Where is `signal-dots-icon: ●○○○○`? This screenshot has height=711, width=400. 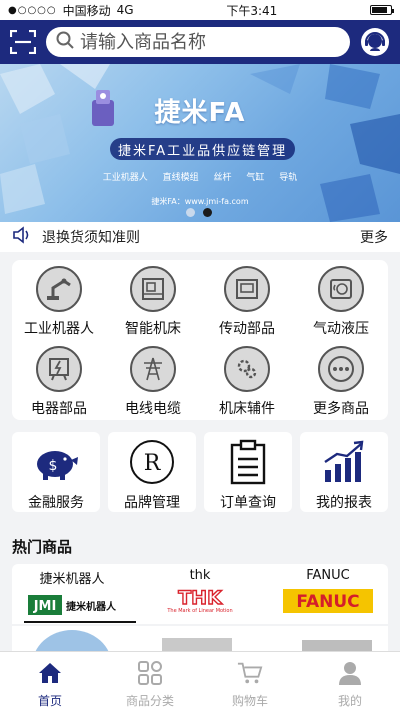
signal-dots-icon: ●○○○○ is located at coordinates (32, 10).